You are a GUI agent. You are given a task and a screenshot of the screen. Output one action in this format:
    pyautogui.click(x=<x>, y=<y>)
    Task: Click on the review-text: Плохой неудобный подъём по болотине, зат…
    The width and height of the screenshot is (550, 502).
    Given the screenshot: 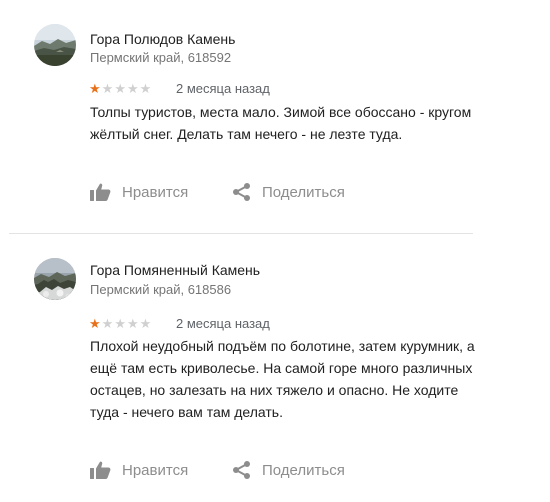 What is the action you would take?
    pyautogui.click(x=282, y=379)
    